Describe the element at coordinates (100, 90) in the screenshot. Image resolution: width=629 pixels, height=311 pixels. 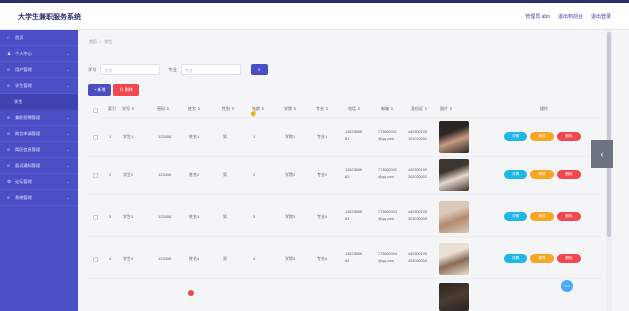
I see `add-button: + 新增` at that location.